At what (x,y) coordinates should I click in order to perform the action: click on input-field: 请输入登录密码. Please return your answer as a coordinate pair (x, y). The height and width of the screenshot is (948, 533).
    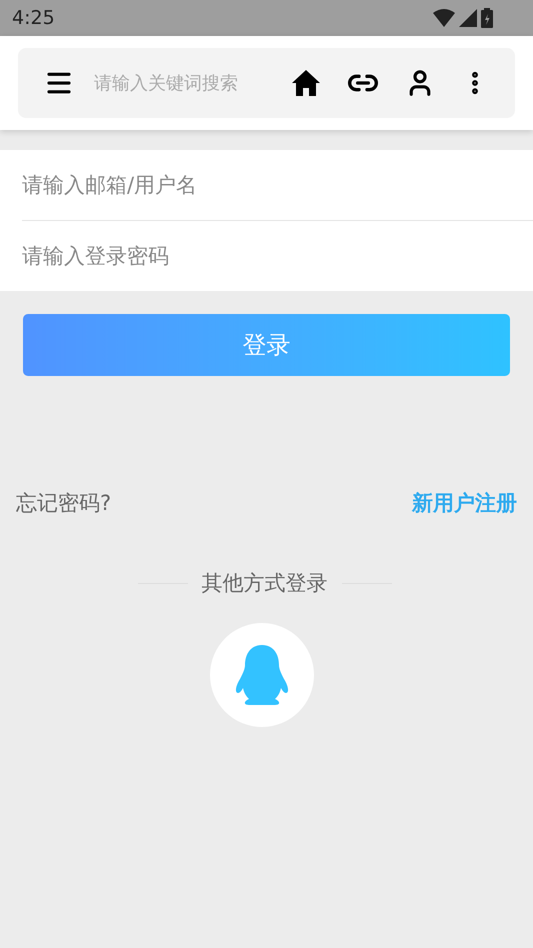
    Looking at the image, I should click on (266, 256).